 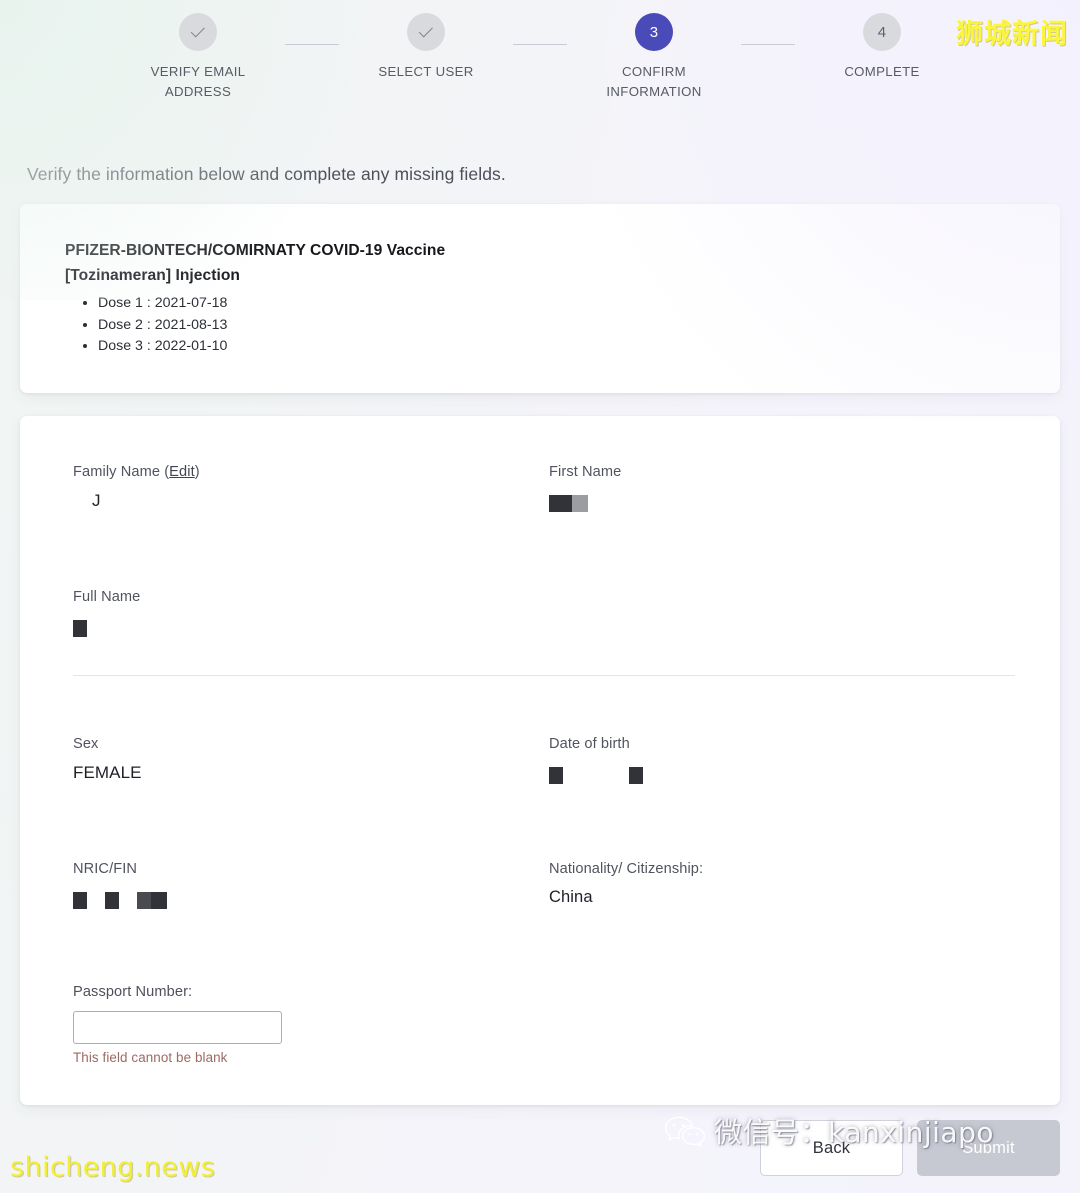 What do you see at coordinates (787, 1024) in the screenshot?
I see `field-passport-spacer` at bounding box center [787, 1024].